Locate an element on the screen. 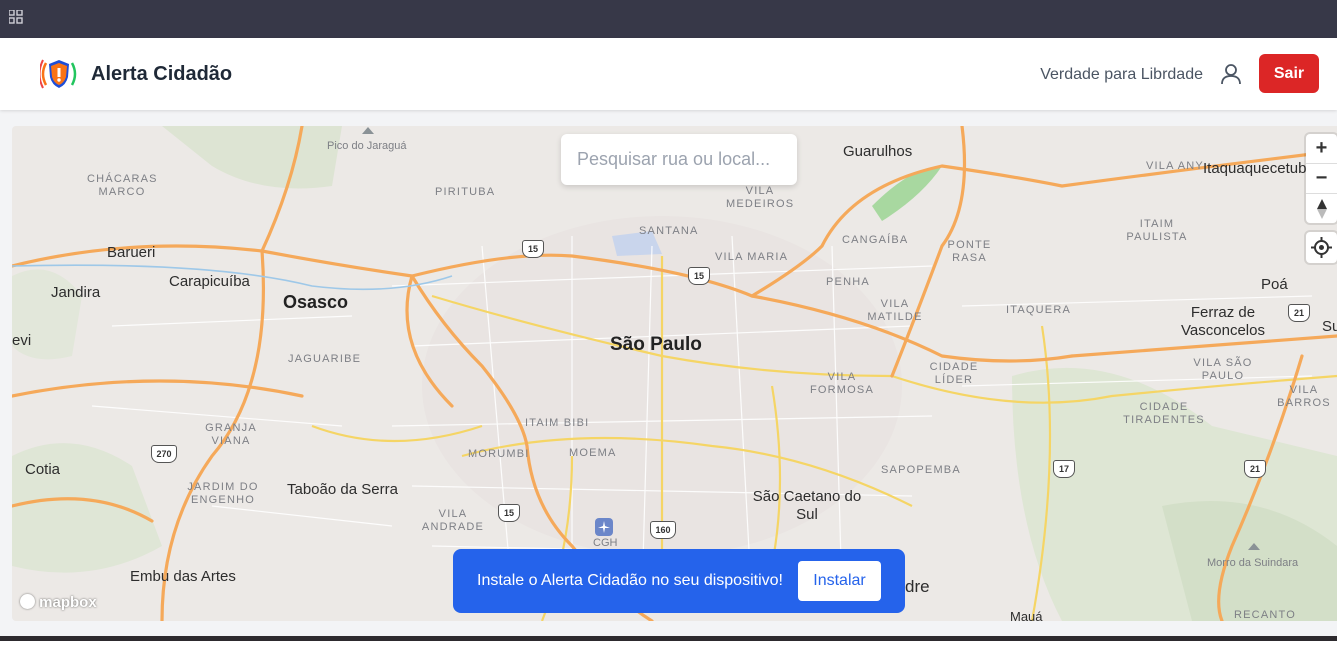  map-label-chacaras-marco: CHÁCARAS MARCO is located at coordinates (122, 185).